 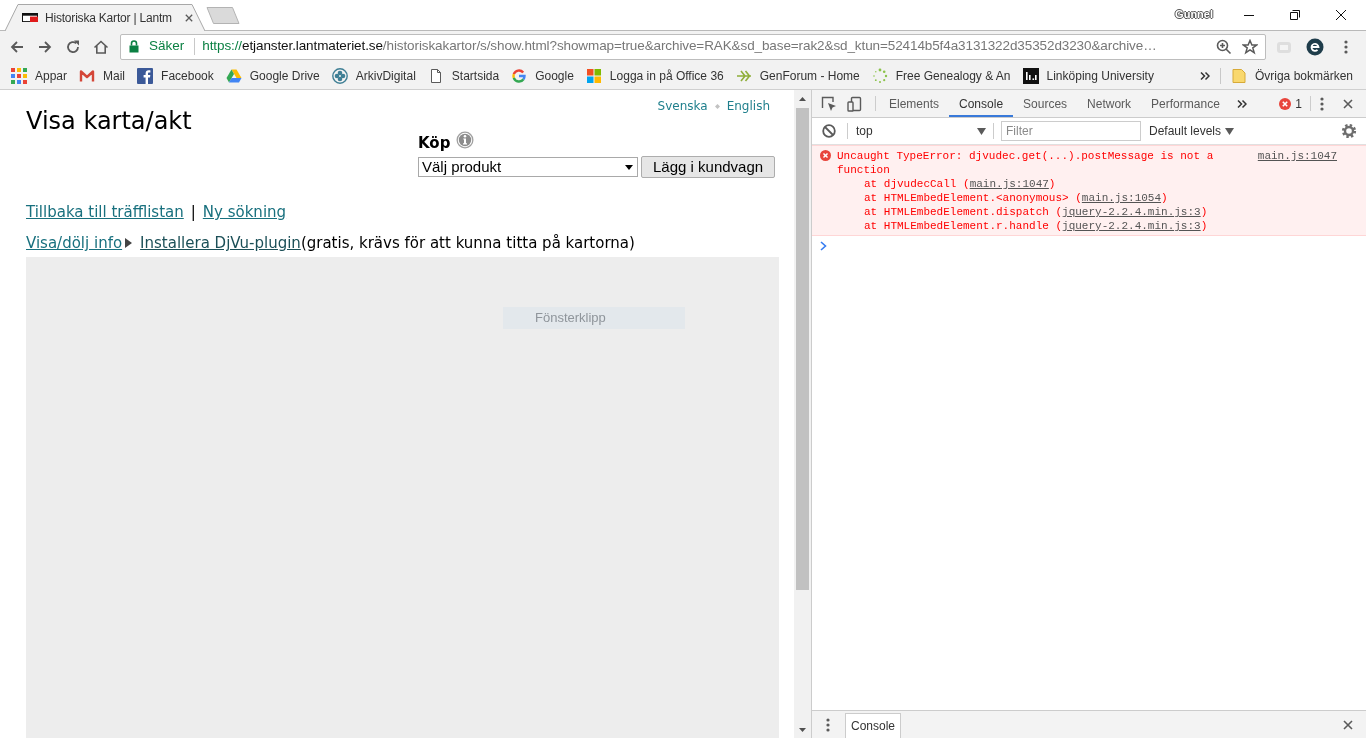 I want to click on square-logo-icon, so click(x=1030, y=75).